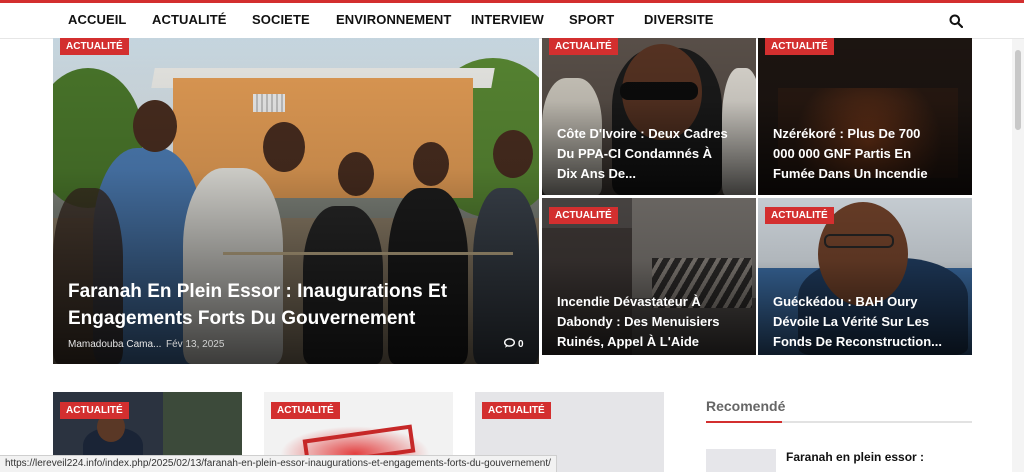 The image size is (1024, 472). Describe the element at coordinates (241, 318) in the screenshot. I see `featured-title-line: Engagements Forts Du Gouvernement` at that location.